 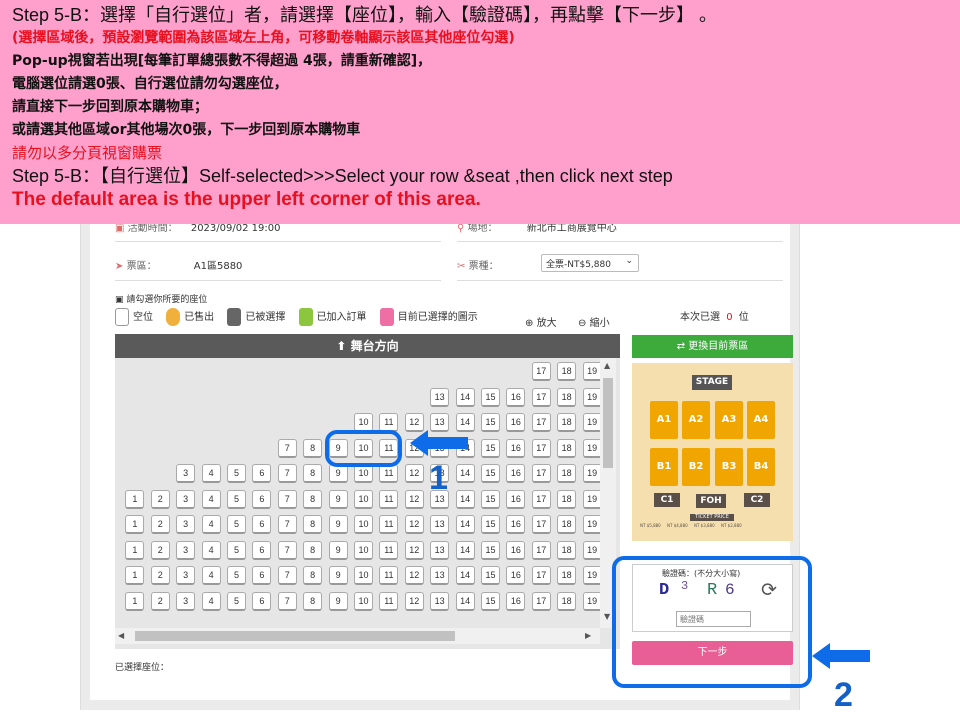 What do you see at coordinates (121, 635) in the screenshot?
I see `scroll-left-icon: ◀` at bounding box center [121, 635].